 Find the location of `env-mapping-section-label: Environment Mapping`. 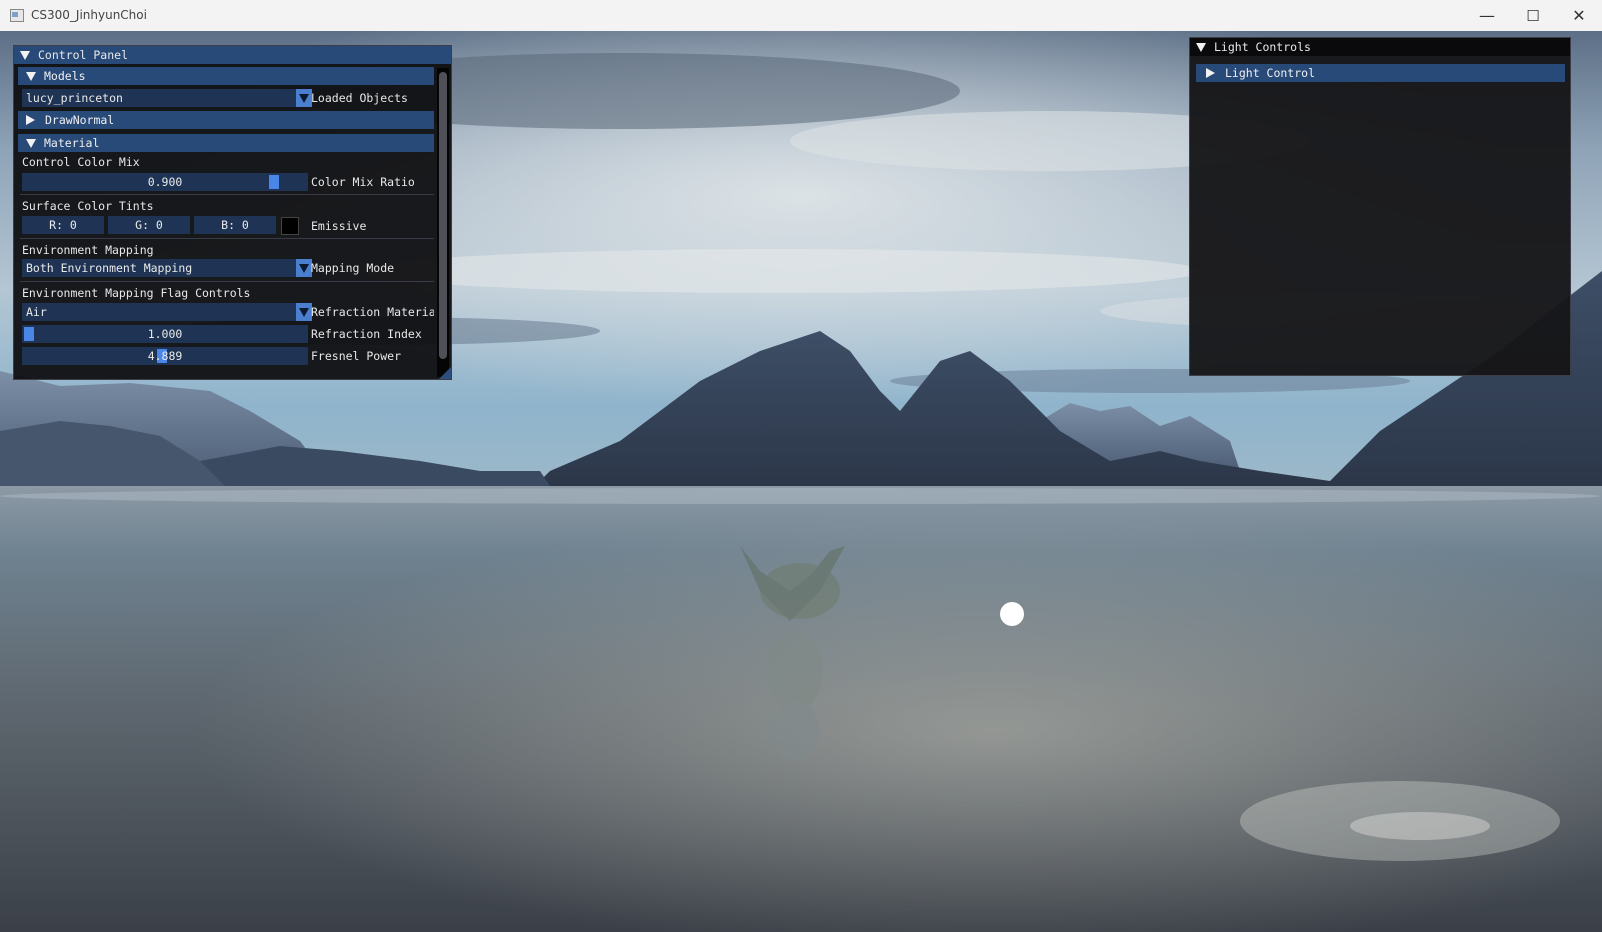

env-mapping-section-label: Environment Mapping is located at coordinates (88, 250).